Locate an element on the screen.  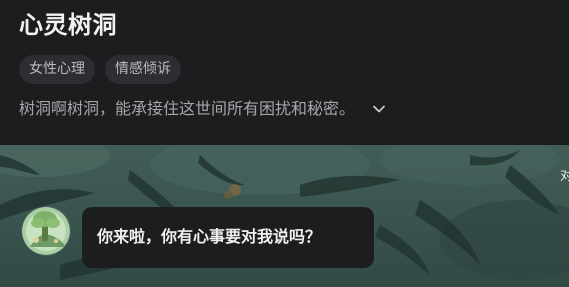
edge-text: 对 is located at coordinates (564, 176).